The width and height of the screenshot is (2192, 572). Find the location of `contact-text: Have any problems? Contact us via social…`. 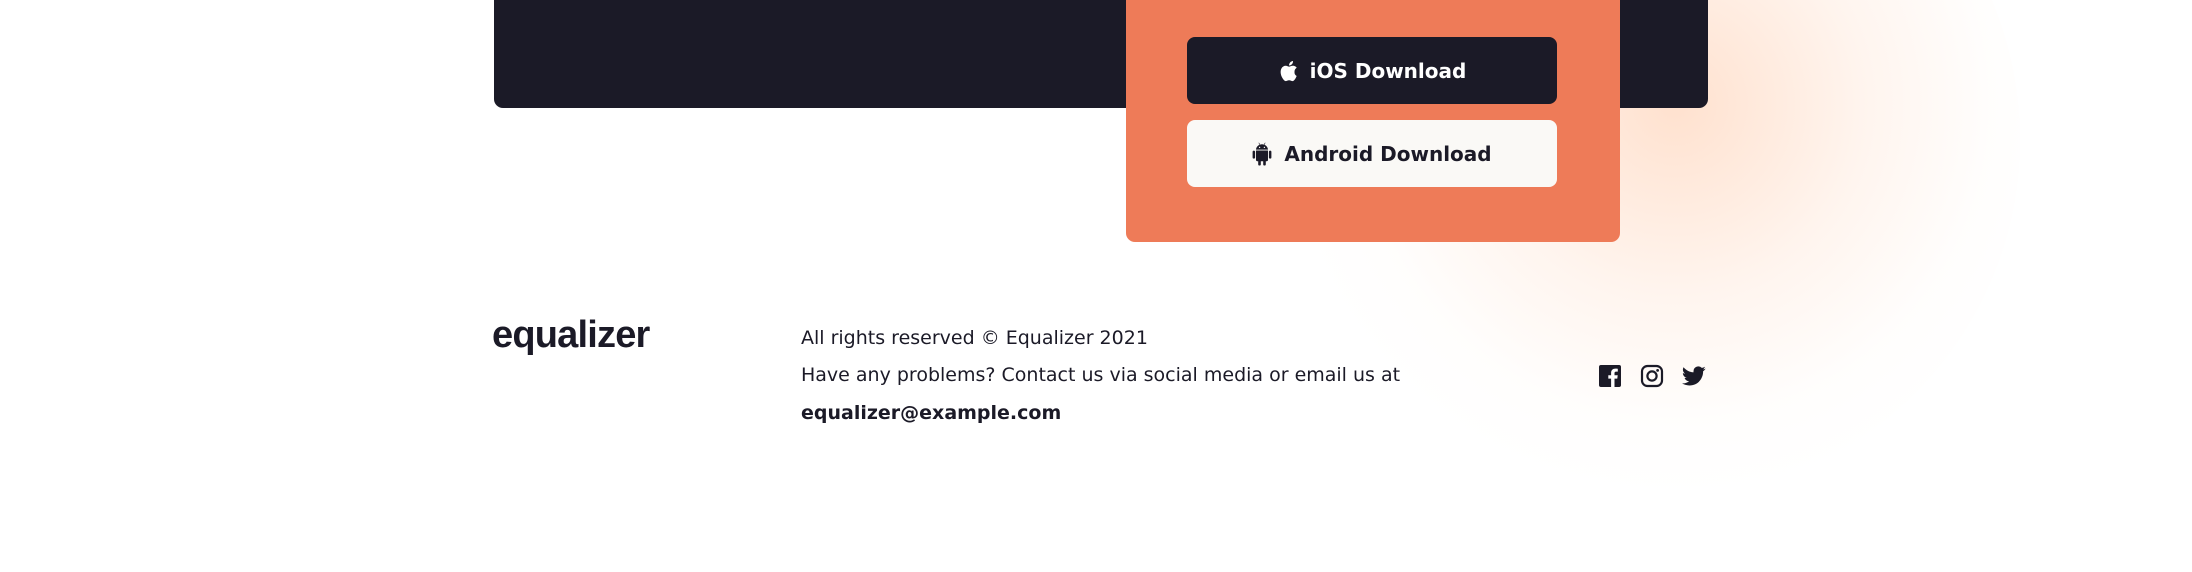

contact-text: Have any problems? Contact us via social… is located at coordinates (1101, 375).